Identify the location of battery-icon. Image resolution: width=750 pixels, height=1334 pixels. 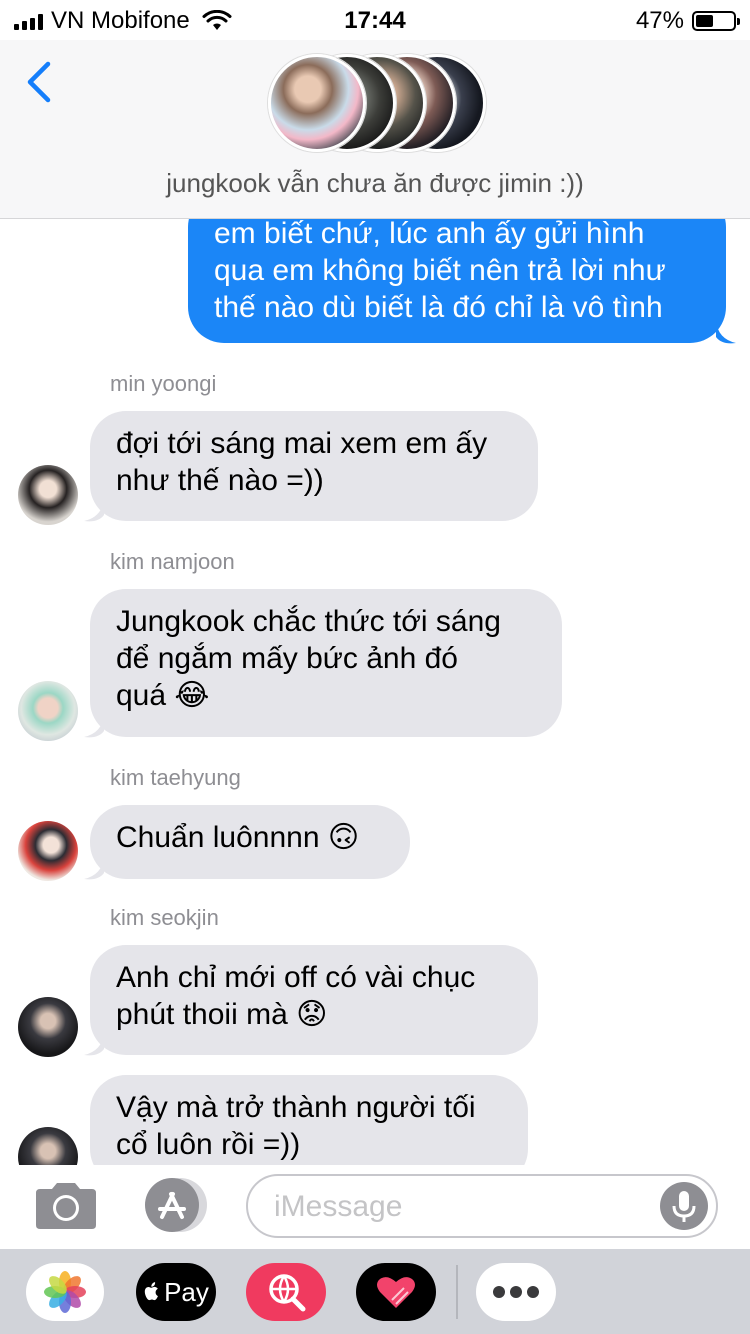
(716, 21).